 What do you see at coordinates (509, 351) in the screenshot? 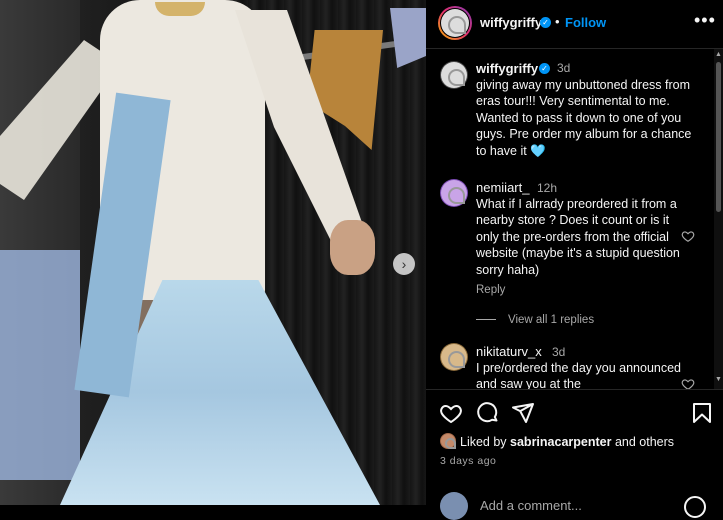
I see `comment-username: nikitaturv_x` at bounding box center [509, 351].